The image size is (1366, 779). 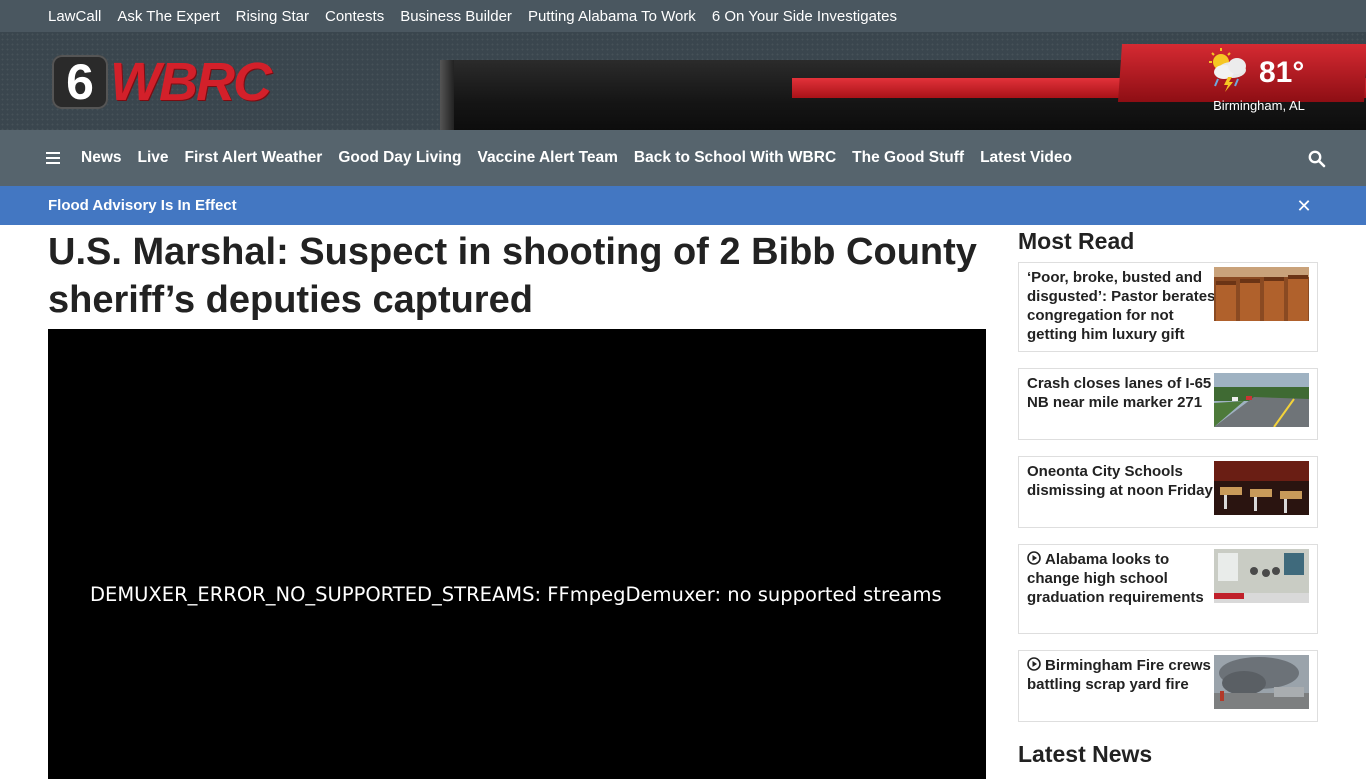 What do you see at coordinates (908, 158) in the screenshot?
I see `nav-item-the-good-stuff: The Good Stuff` at bounding box center [908, 158].